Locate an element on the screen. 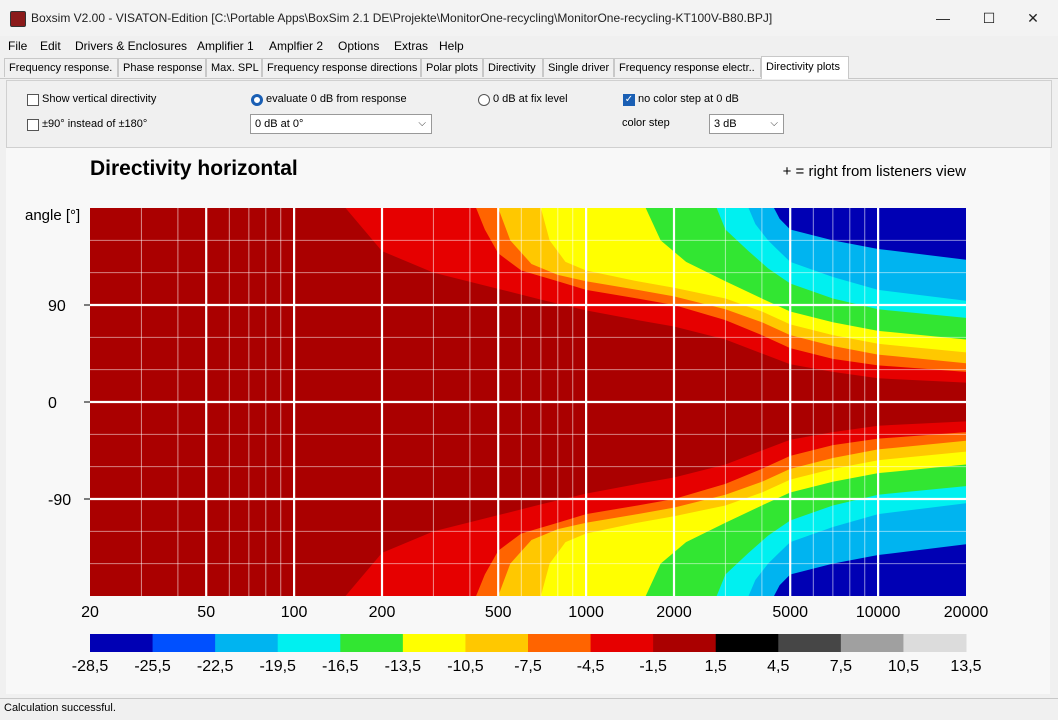 The width and height of the screenshot is (1058, 720). tab-frequency-response-directions: Frequency response directions is located at coordinates (341, 67).